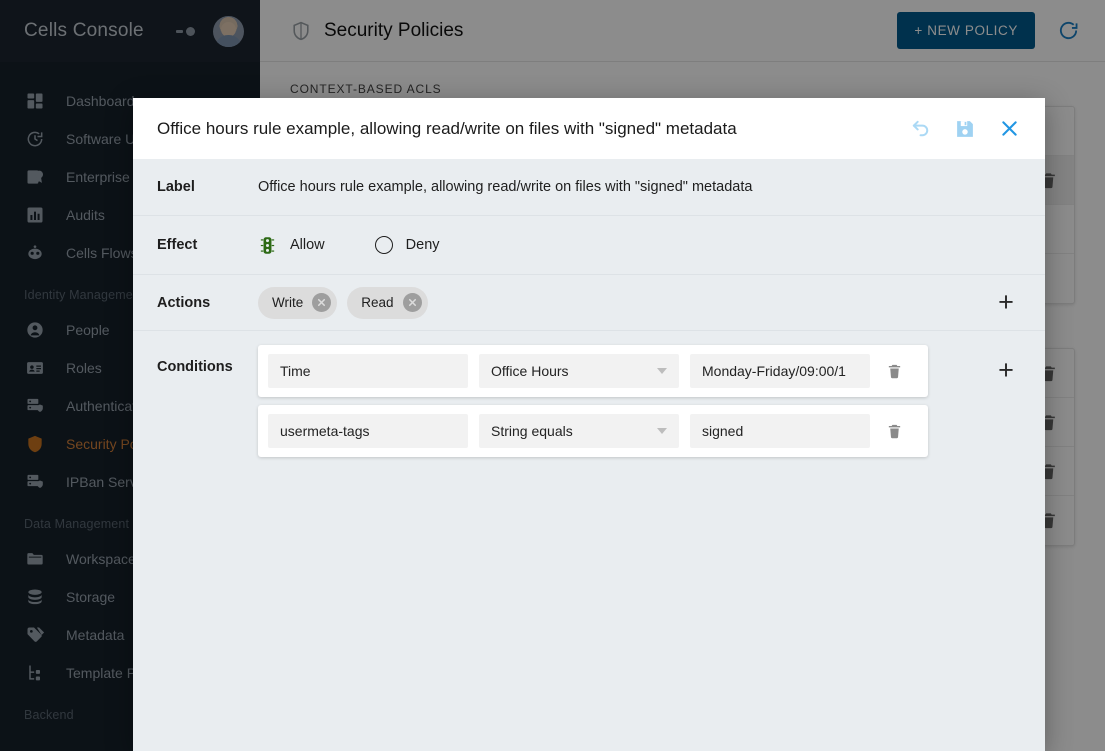 Image resolution: width=1105 pixels, height=751 pixels. I want to click on effect-allow-label: Allow, so click(307, 245).